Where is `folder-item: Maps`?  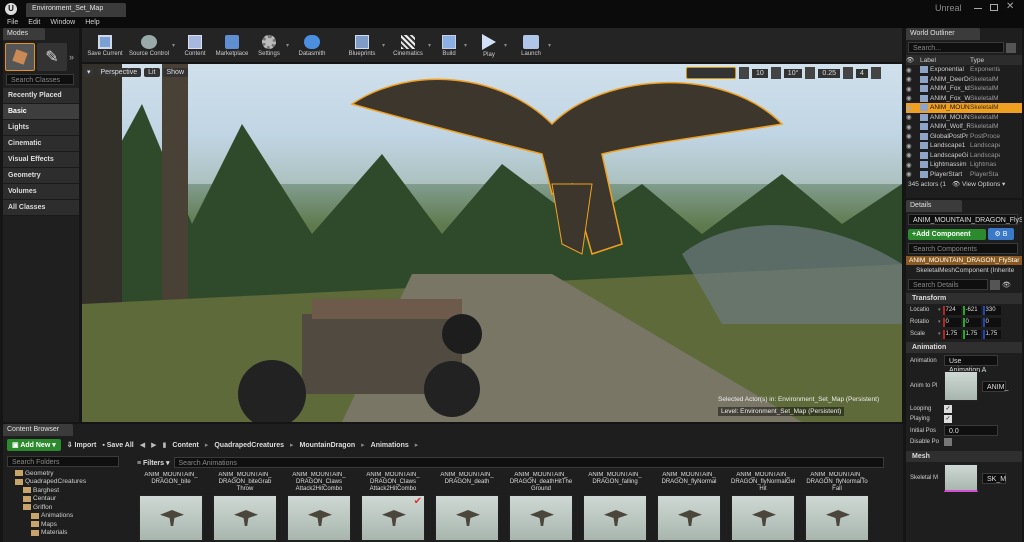 folder-item: Maps is located at coordinates (70, 524).